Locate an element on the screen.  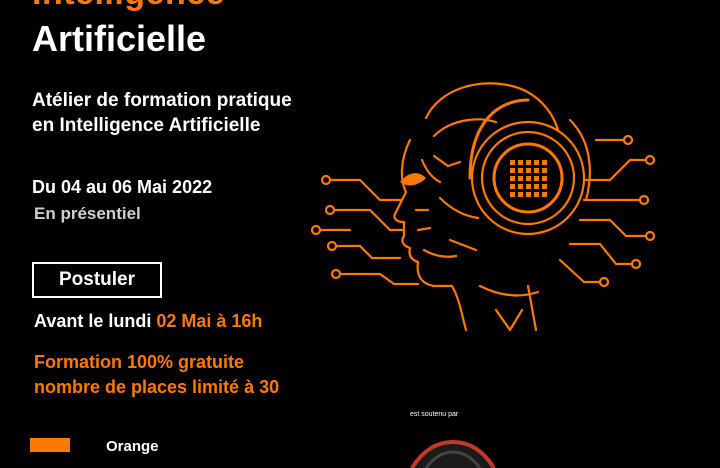
deadline-date: 02 Mai à 16h is located at coordinates (209, 321).